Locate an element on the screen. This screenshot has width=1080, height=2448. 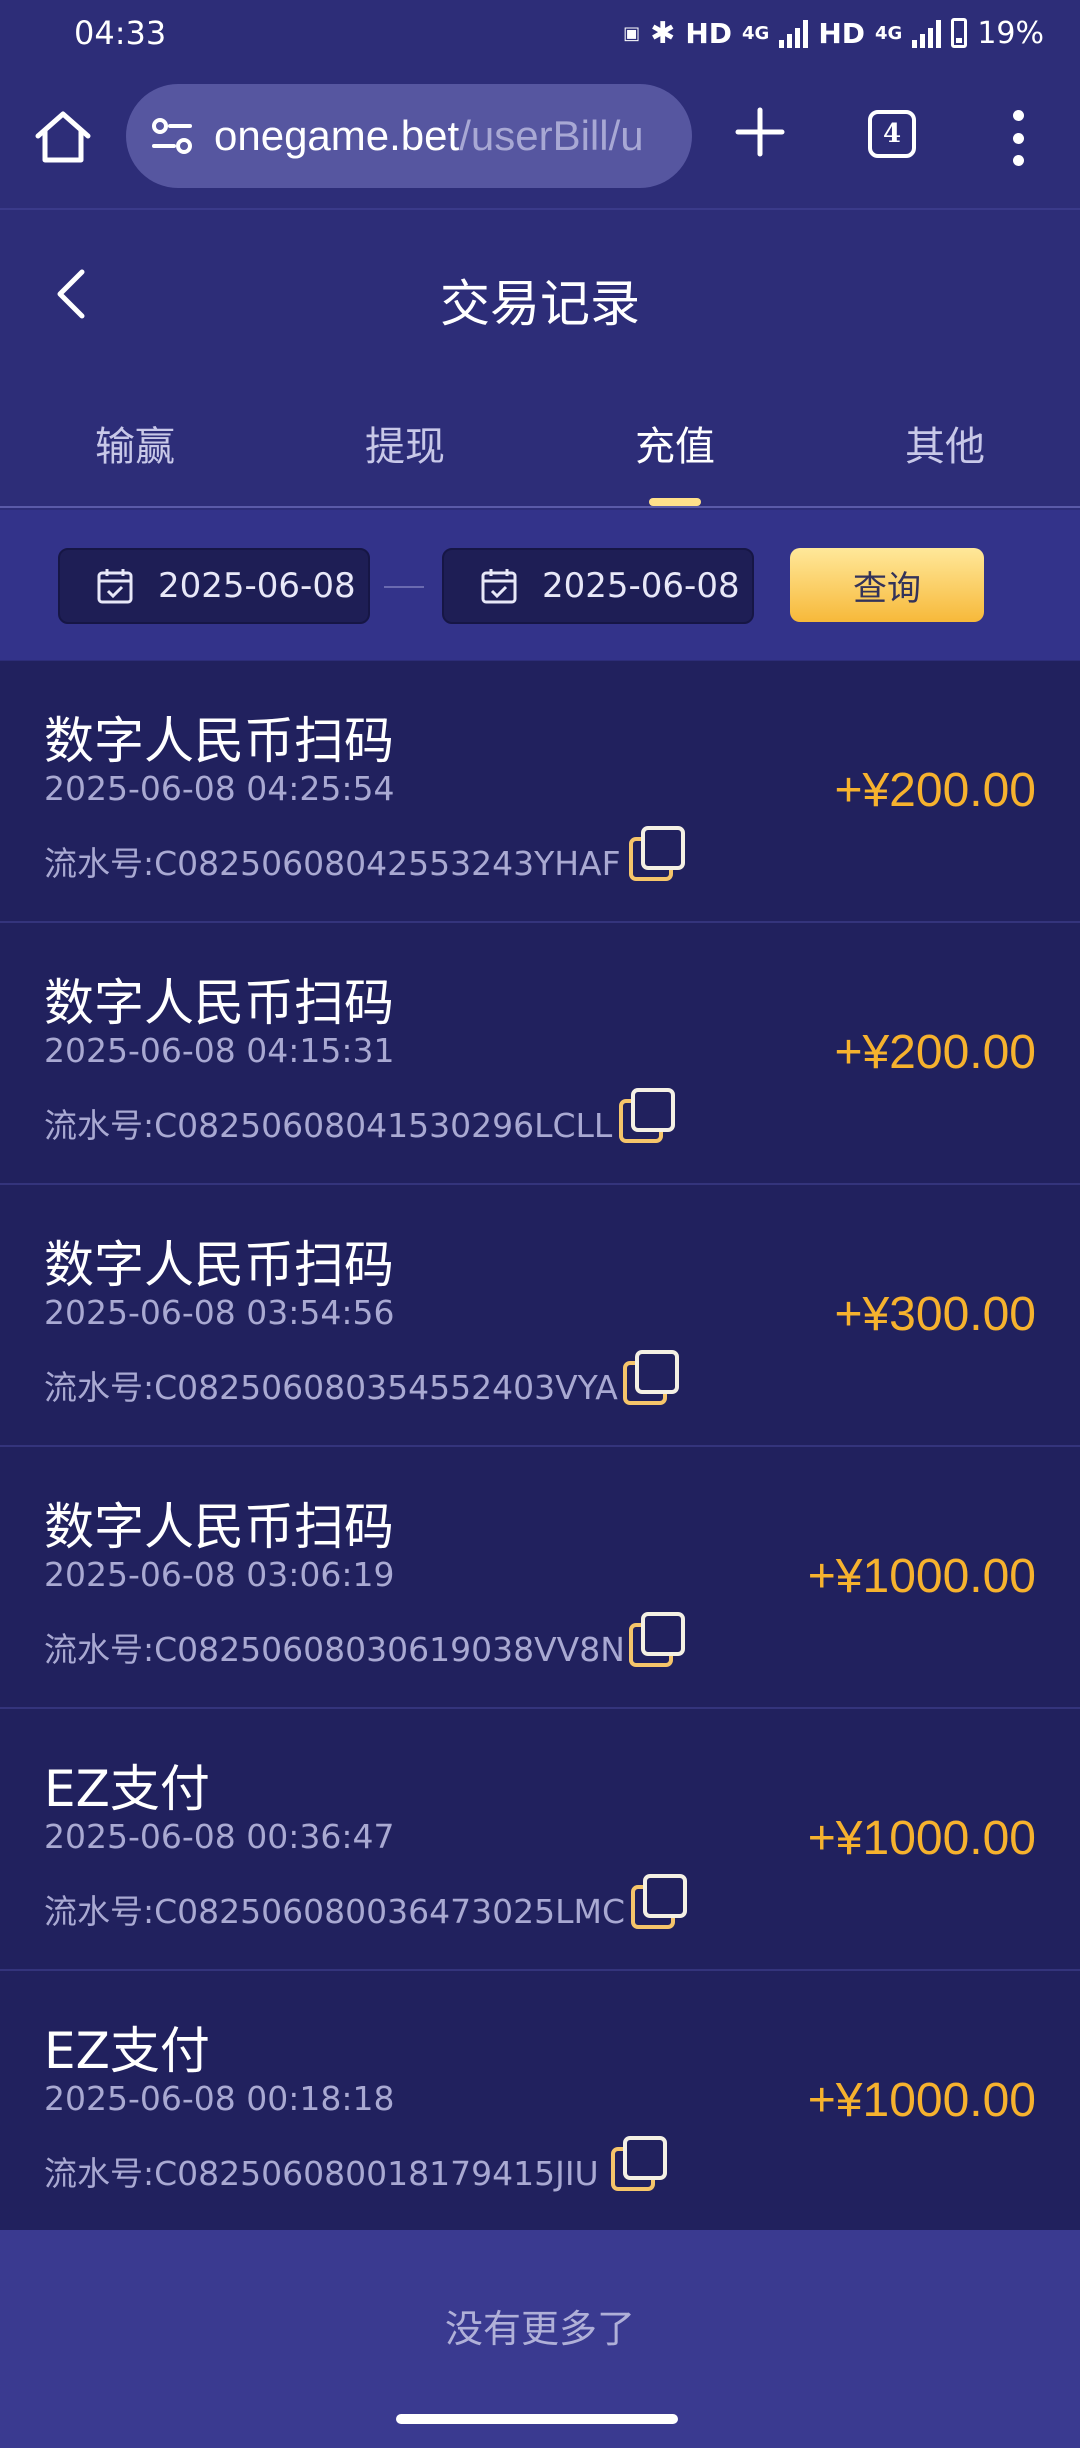
record-serial: 流水号:C082506080018179415JIU is located at coordinates (321, 2173).